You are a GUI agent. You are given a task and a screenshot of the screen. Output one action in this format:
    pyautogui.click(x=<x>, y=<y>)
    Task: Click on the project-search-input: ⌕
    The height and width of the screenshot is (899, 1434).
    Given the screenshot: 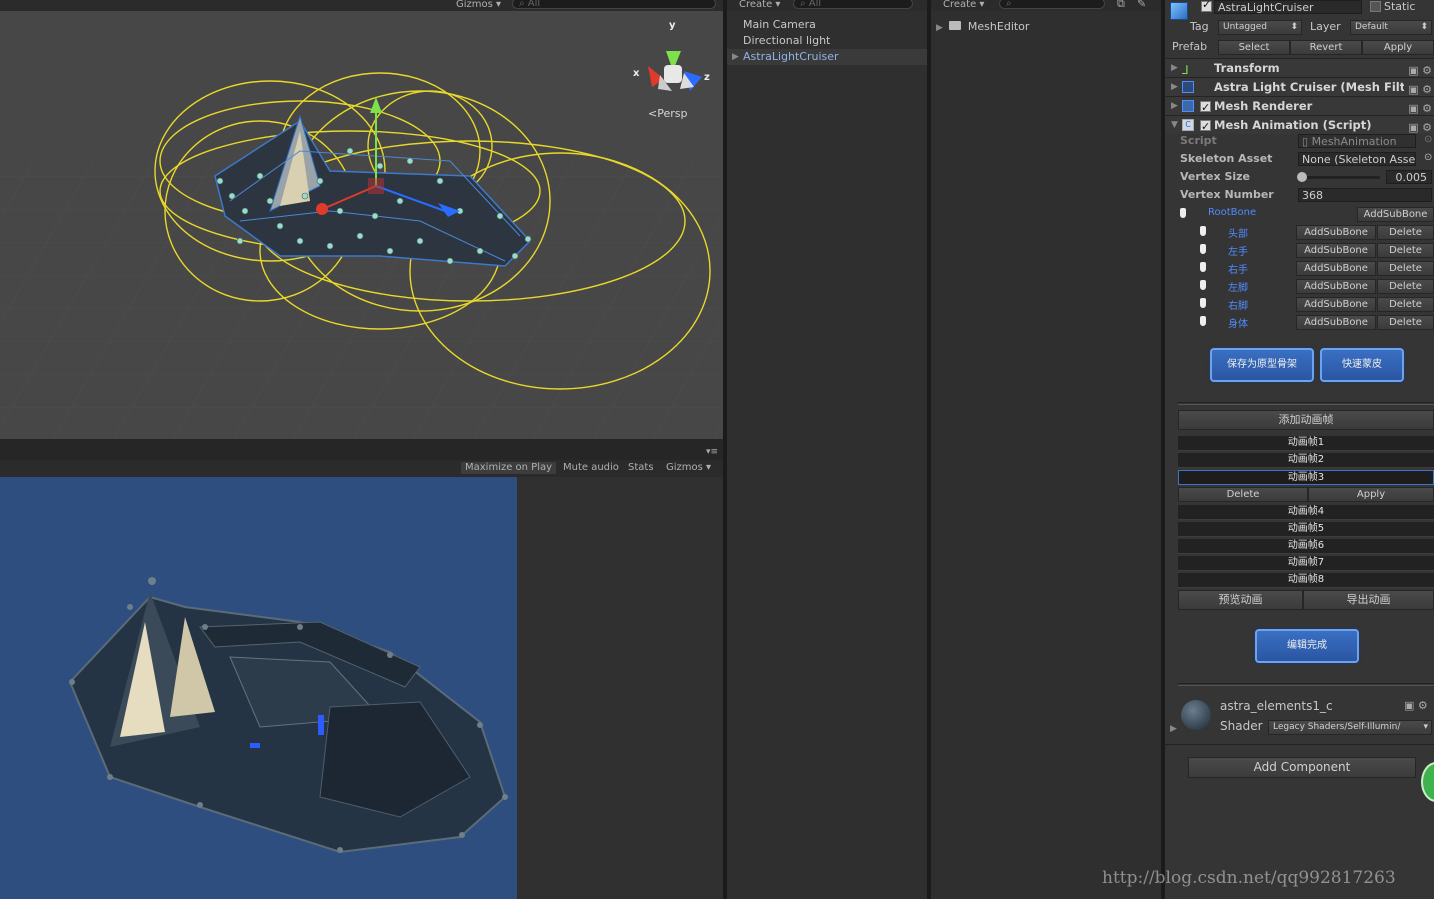 What is the action you would take?
    pyautogui.click(x=1052, y=4)
    